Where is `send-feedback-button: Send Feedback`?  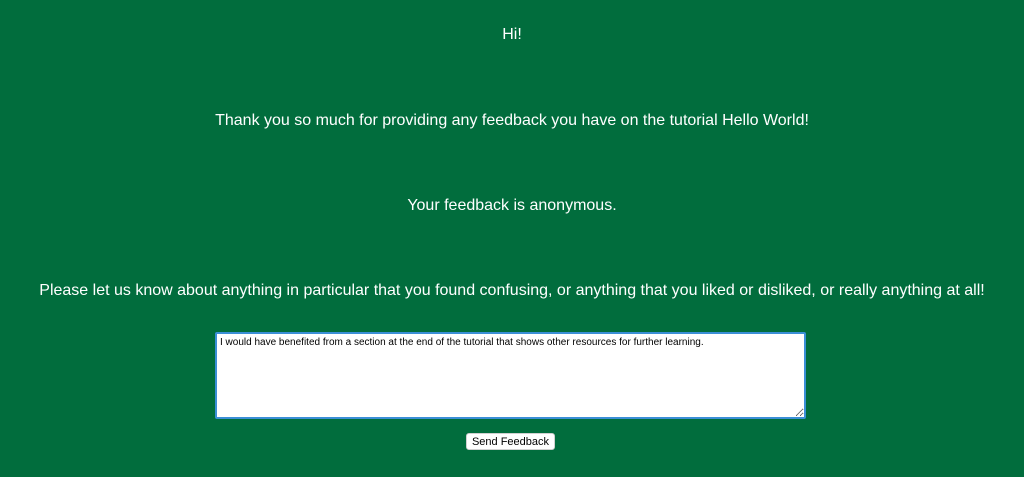
send-feedback-button: Send Feedback is located at coordinates (510, 441).